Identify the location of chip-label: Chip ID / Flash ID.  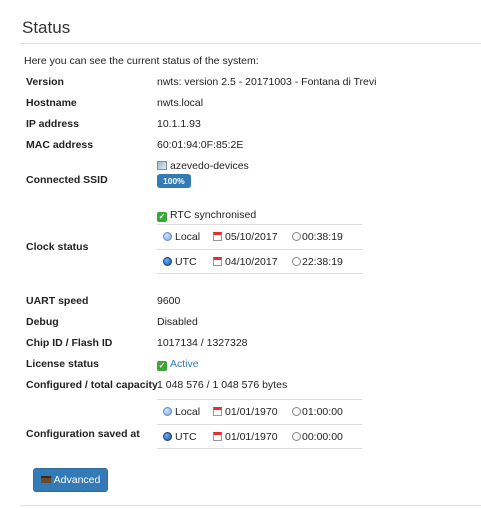
(69, 343).